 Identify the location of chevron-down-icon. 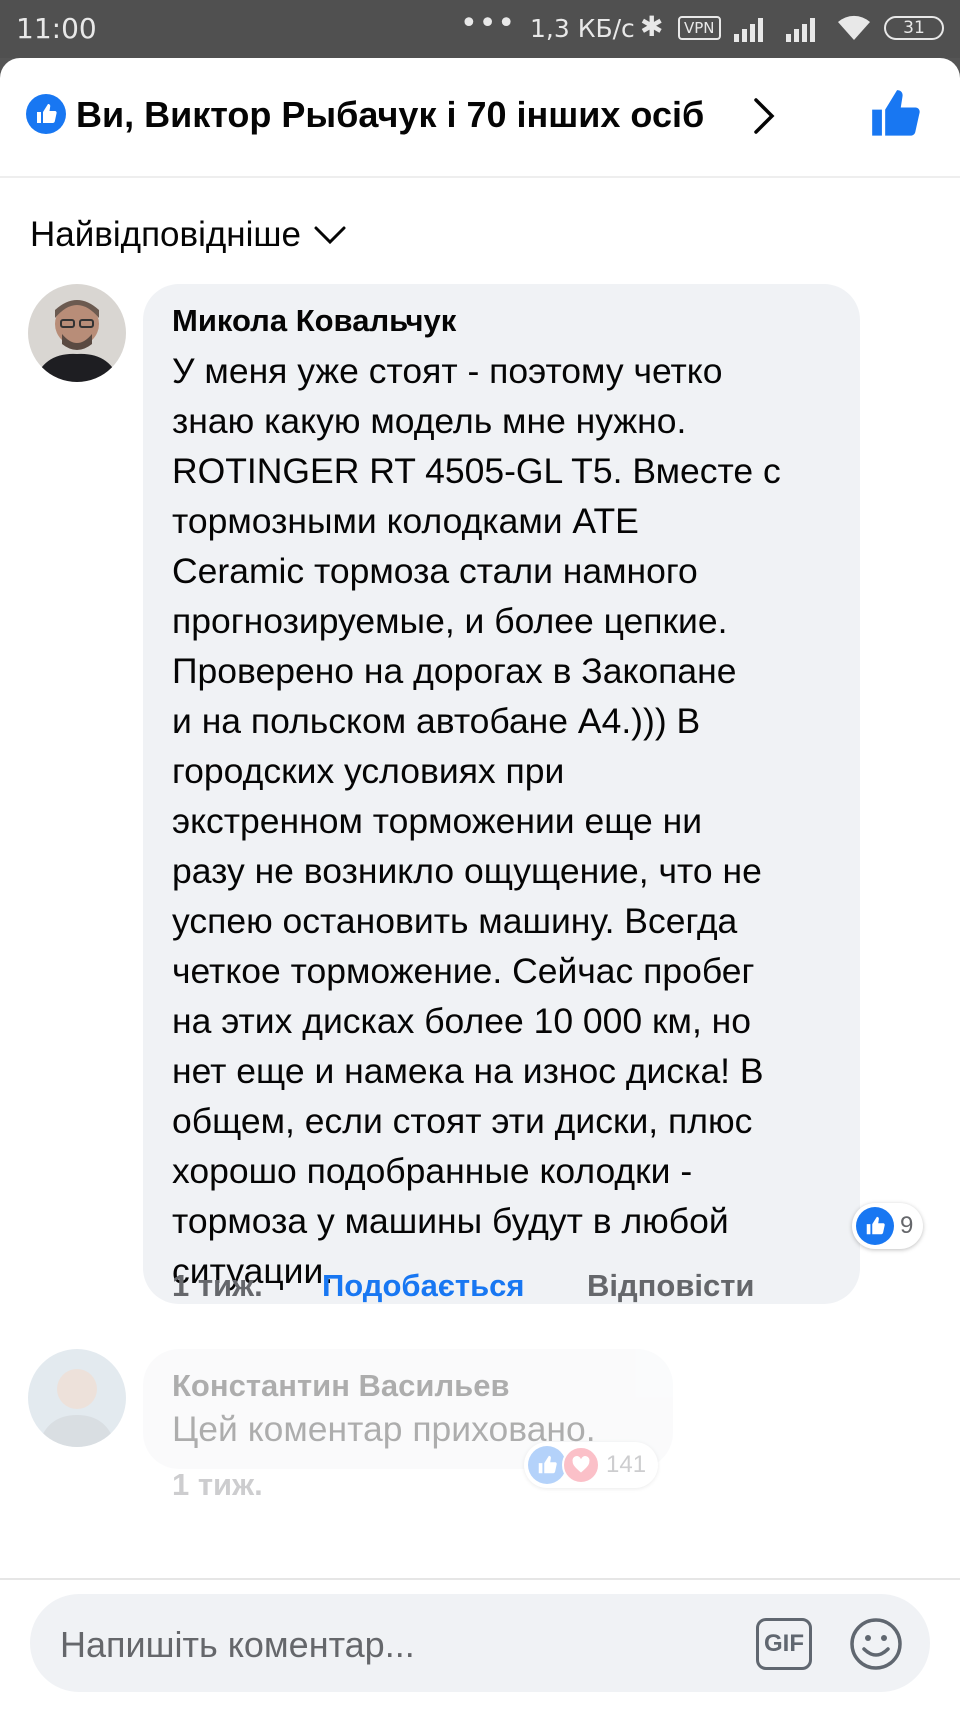
(330, 235).